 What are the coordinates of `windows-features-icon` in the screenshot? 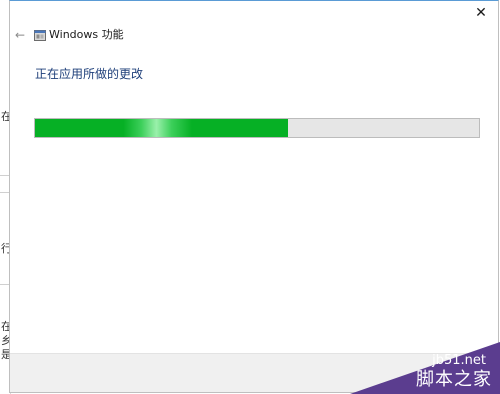 It's located at (40, 35).